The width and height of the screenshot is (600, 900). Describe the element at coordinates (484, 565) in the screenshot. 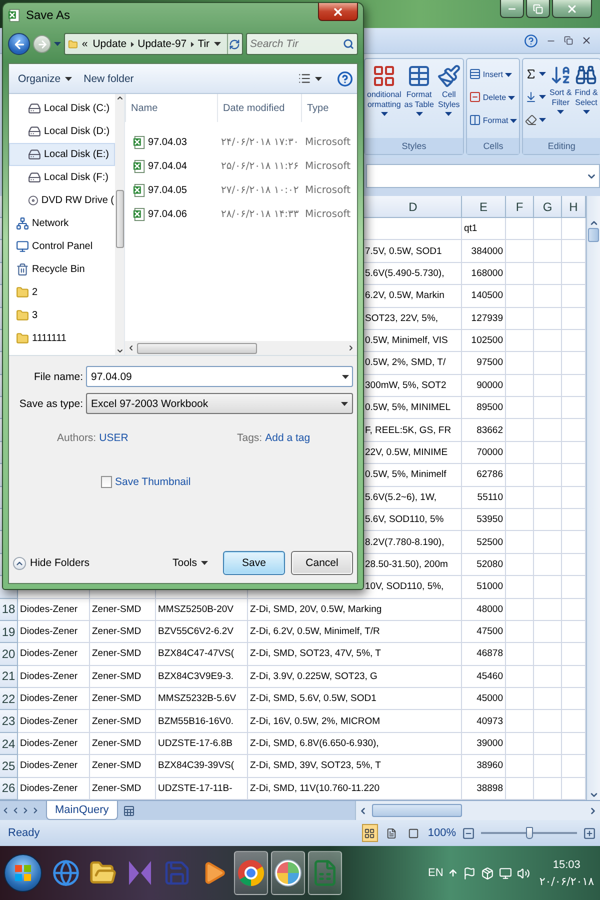

I see `table-cell: 52080` at that location.